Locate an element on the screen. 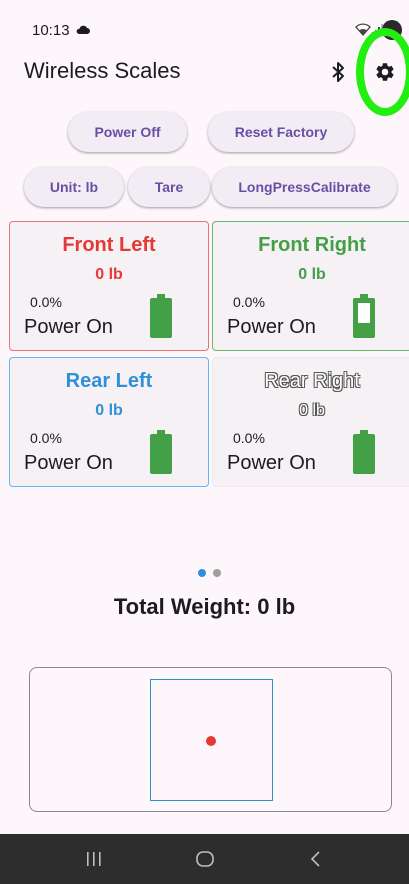 Image resolution: width=409 pixels, height=884 pixels. nav-recents-button is located at coordinates (94, 859).